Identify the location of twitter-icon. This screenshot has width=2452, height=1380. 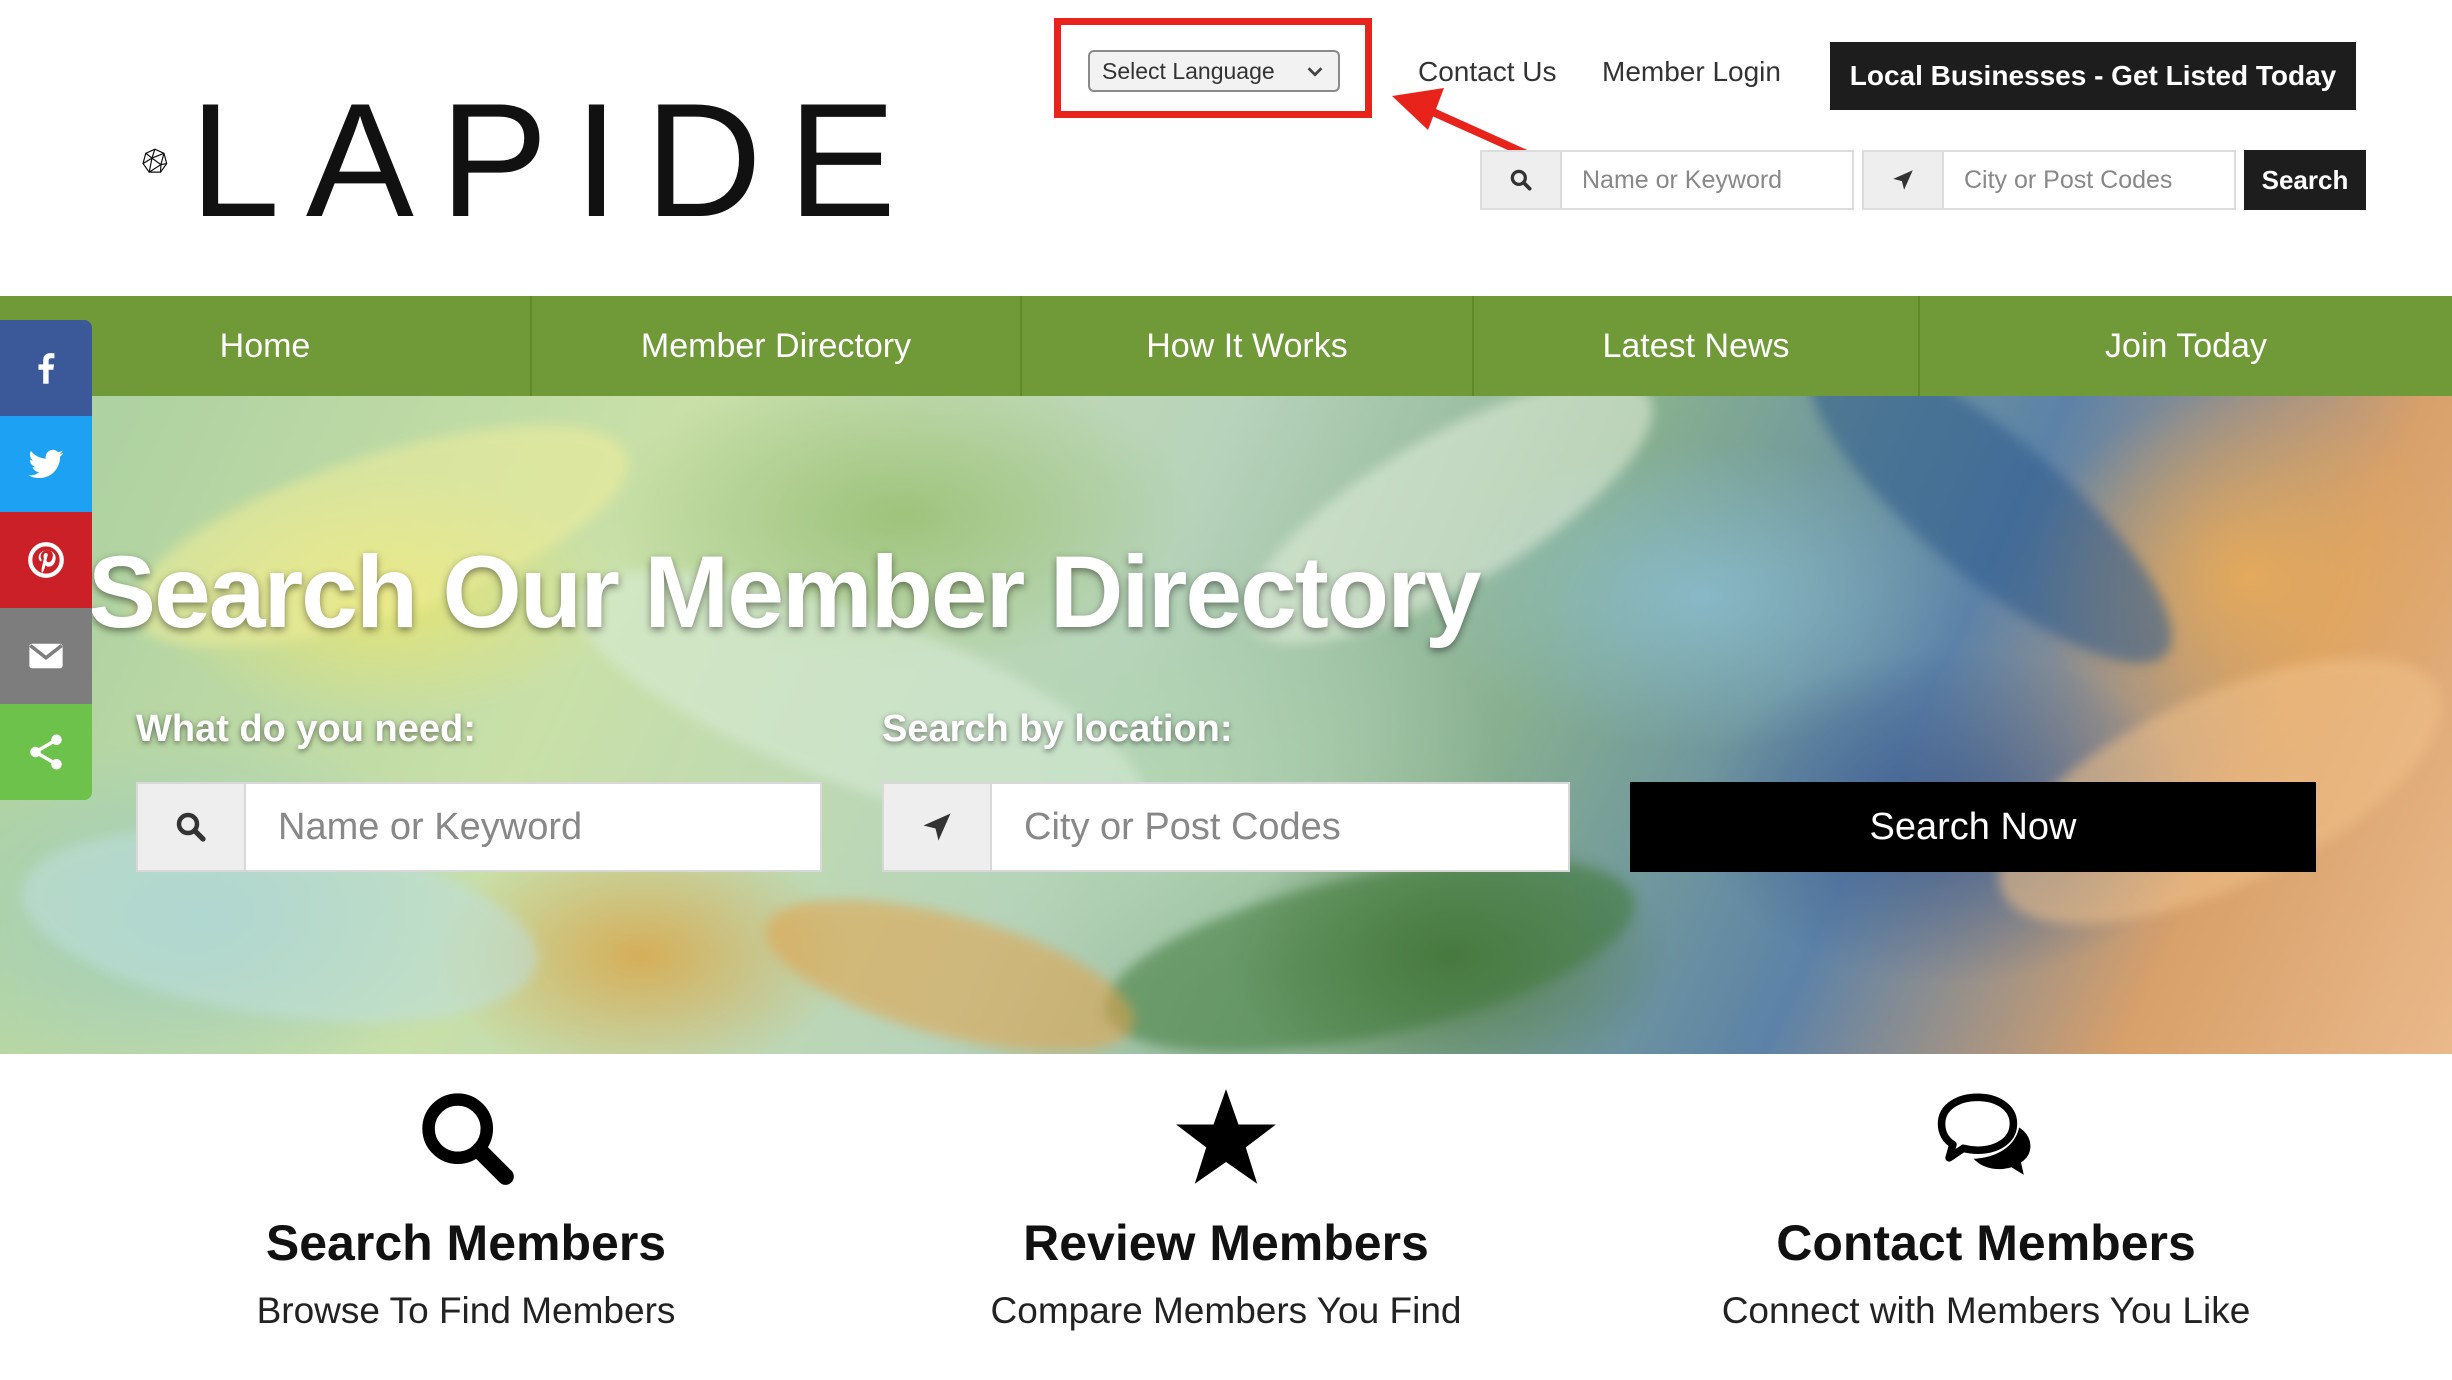
(46, 464).